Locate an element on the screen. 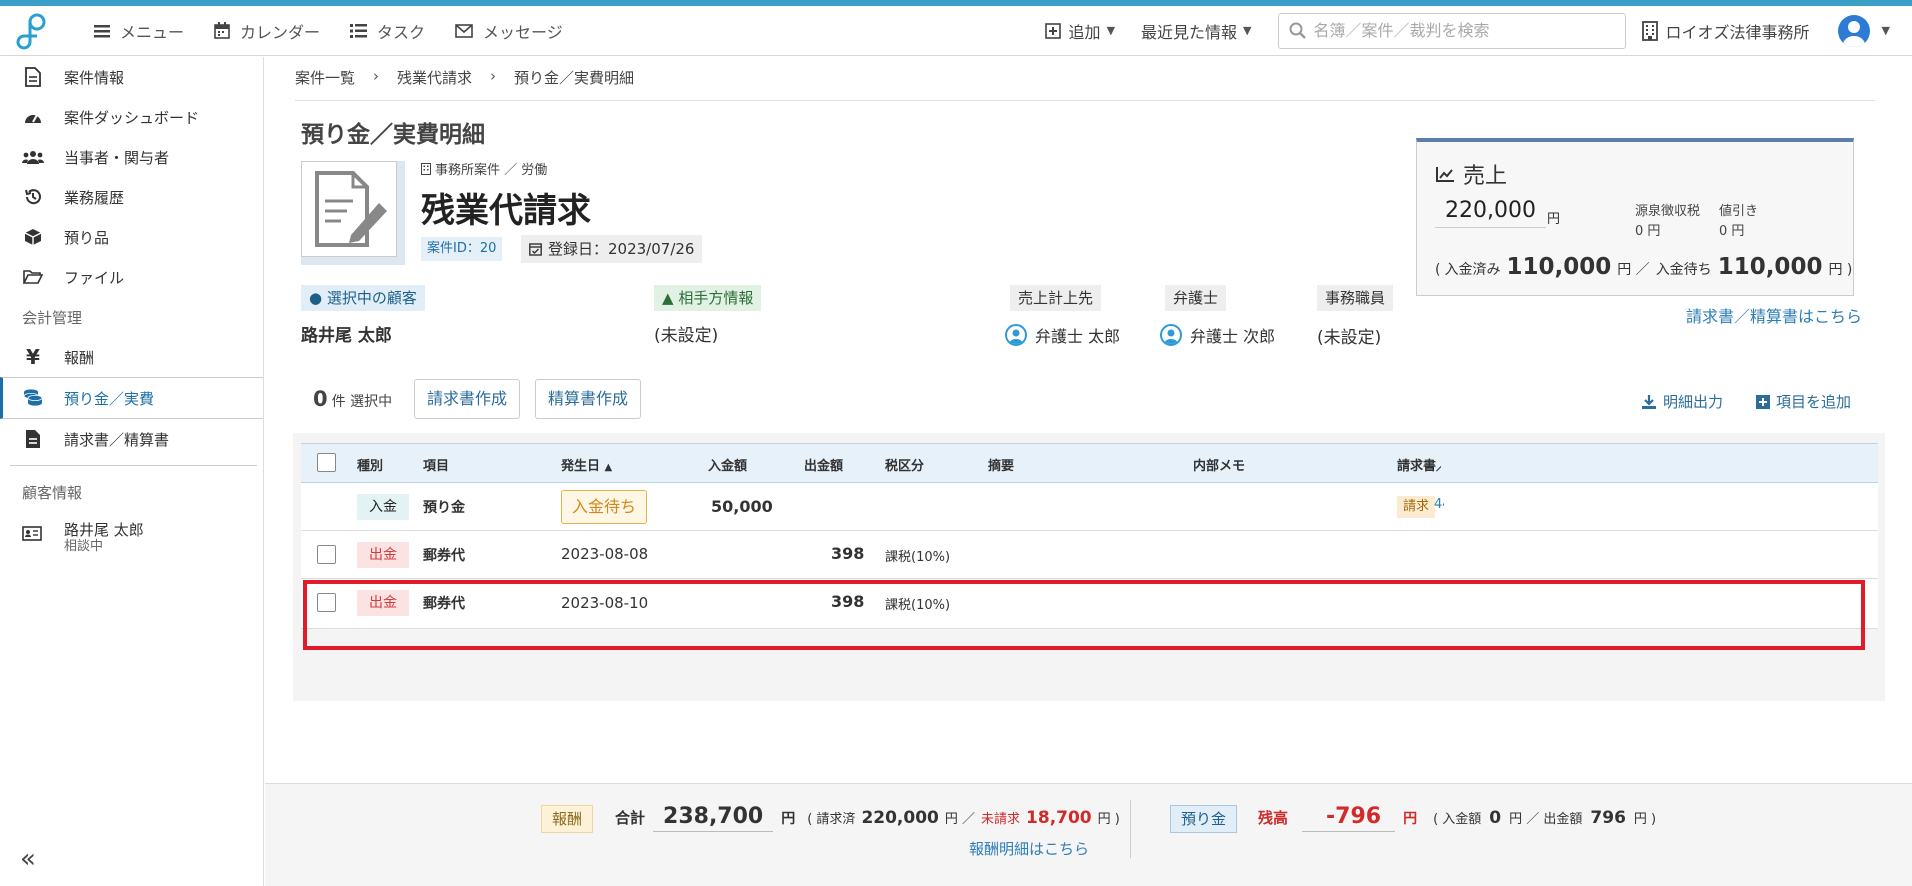  sidebar-client: 路井尾 太郎 相談中 is located at coordinates (131, 538).